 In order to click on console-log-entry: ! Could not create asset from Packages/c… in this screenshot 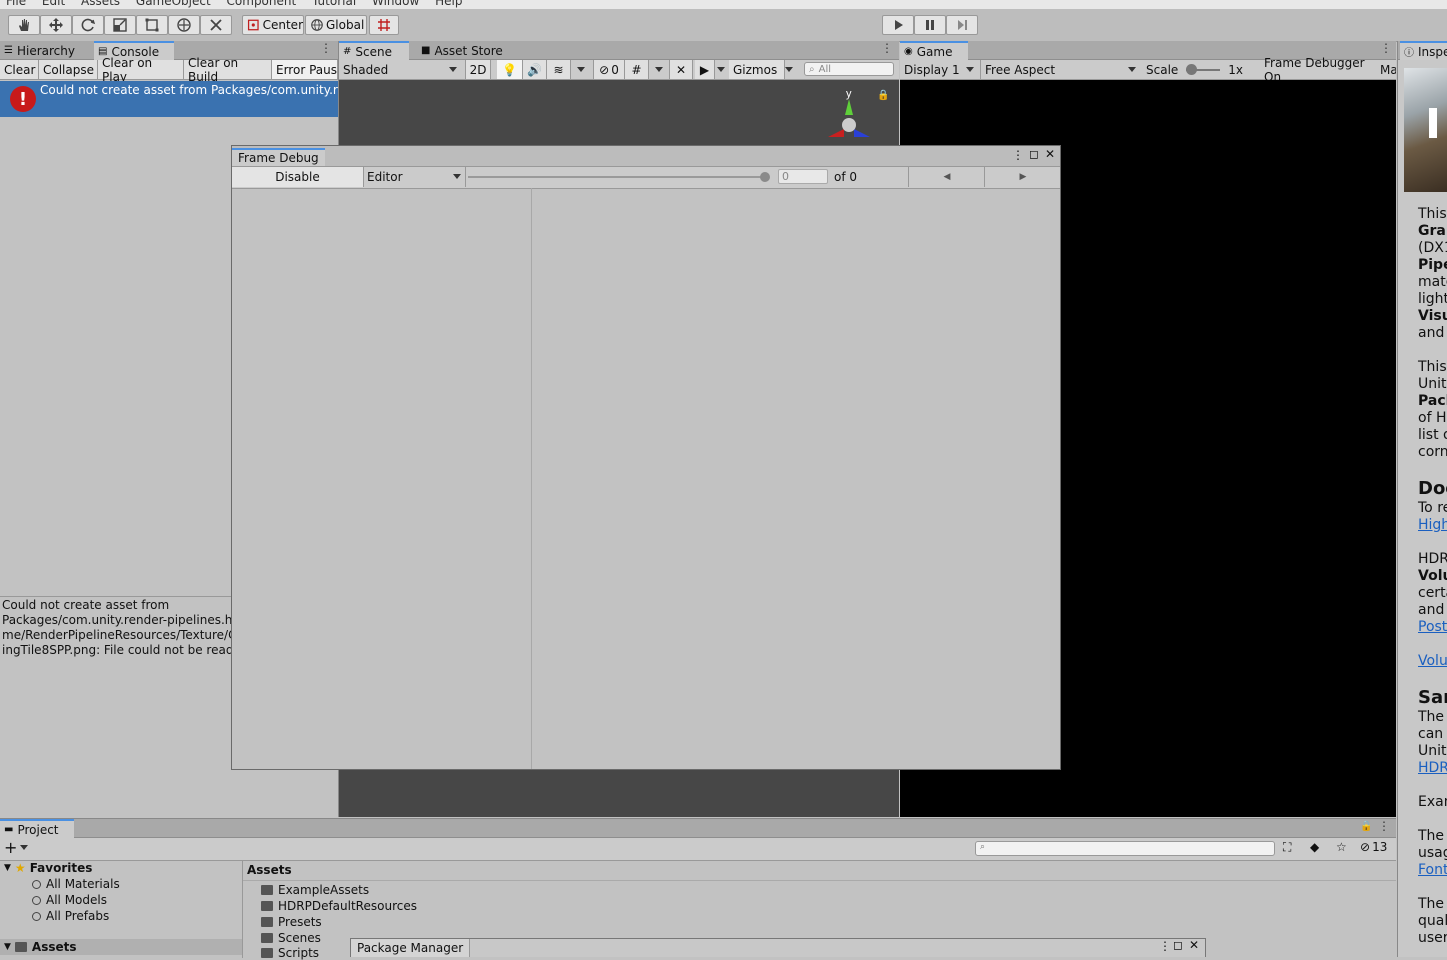, I will do `click(169, 99)`.